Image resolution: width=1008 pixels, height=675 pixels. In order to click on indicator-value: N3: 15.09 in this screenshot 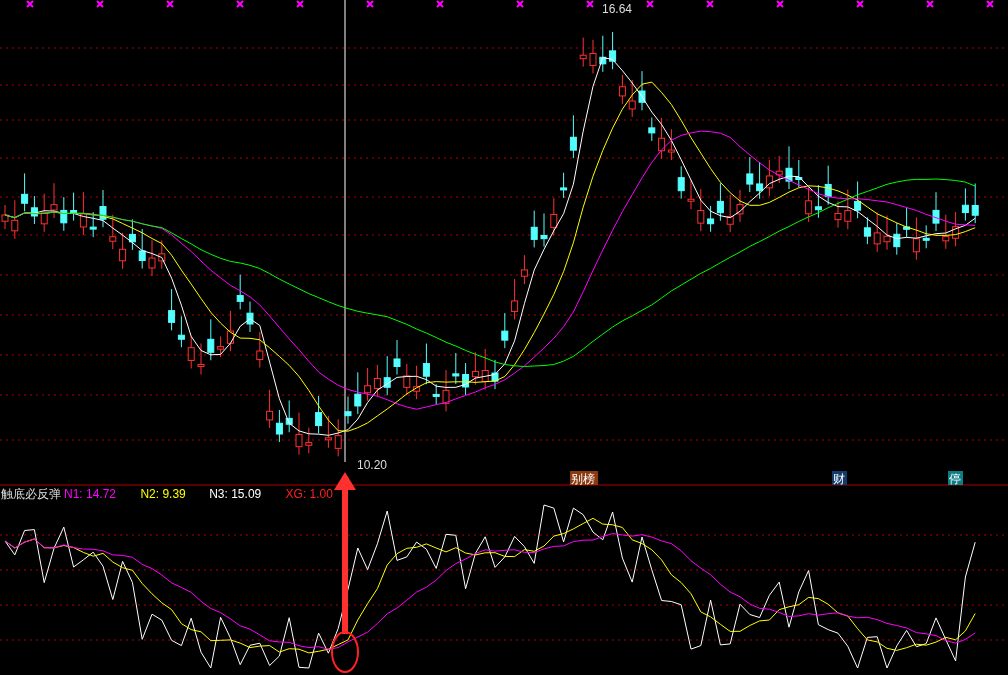, I will do `click(235, 494)`.